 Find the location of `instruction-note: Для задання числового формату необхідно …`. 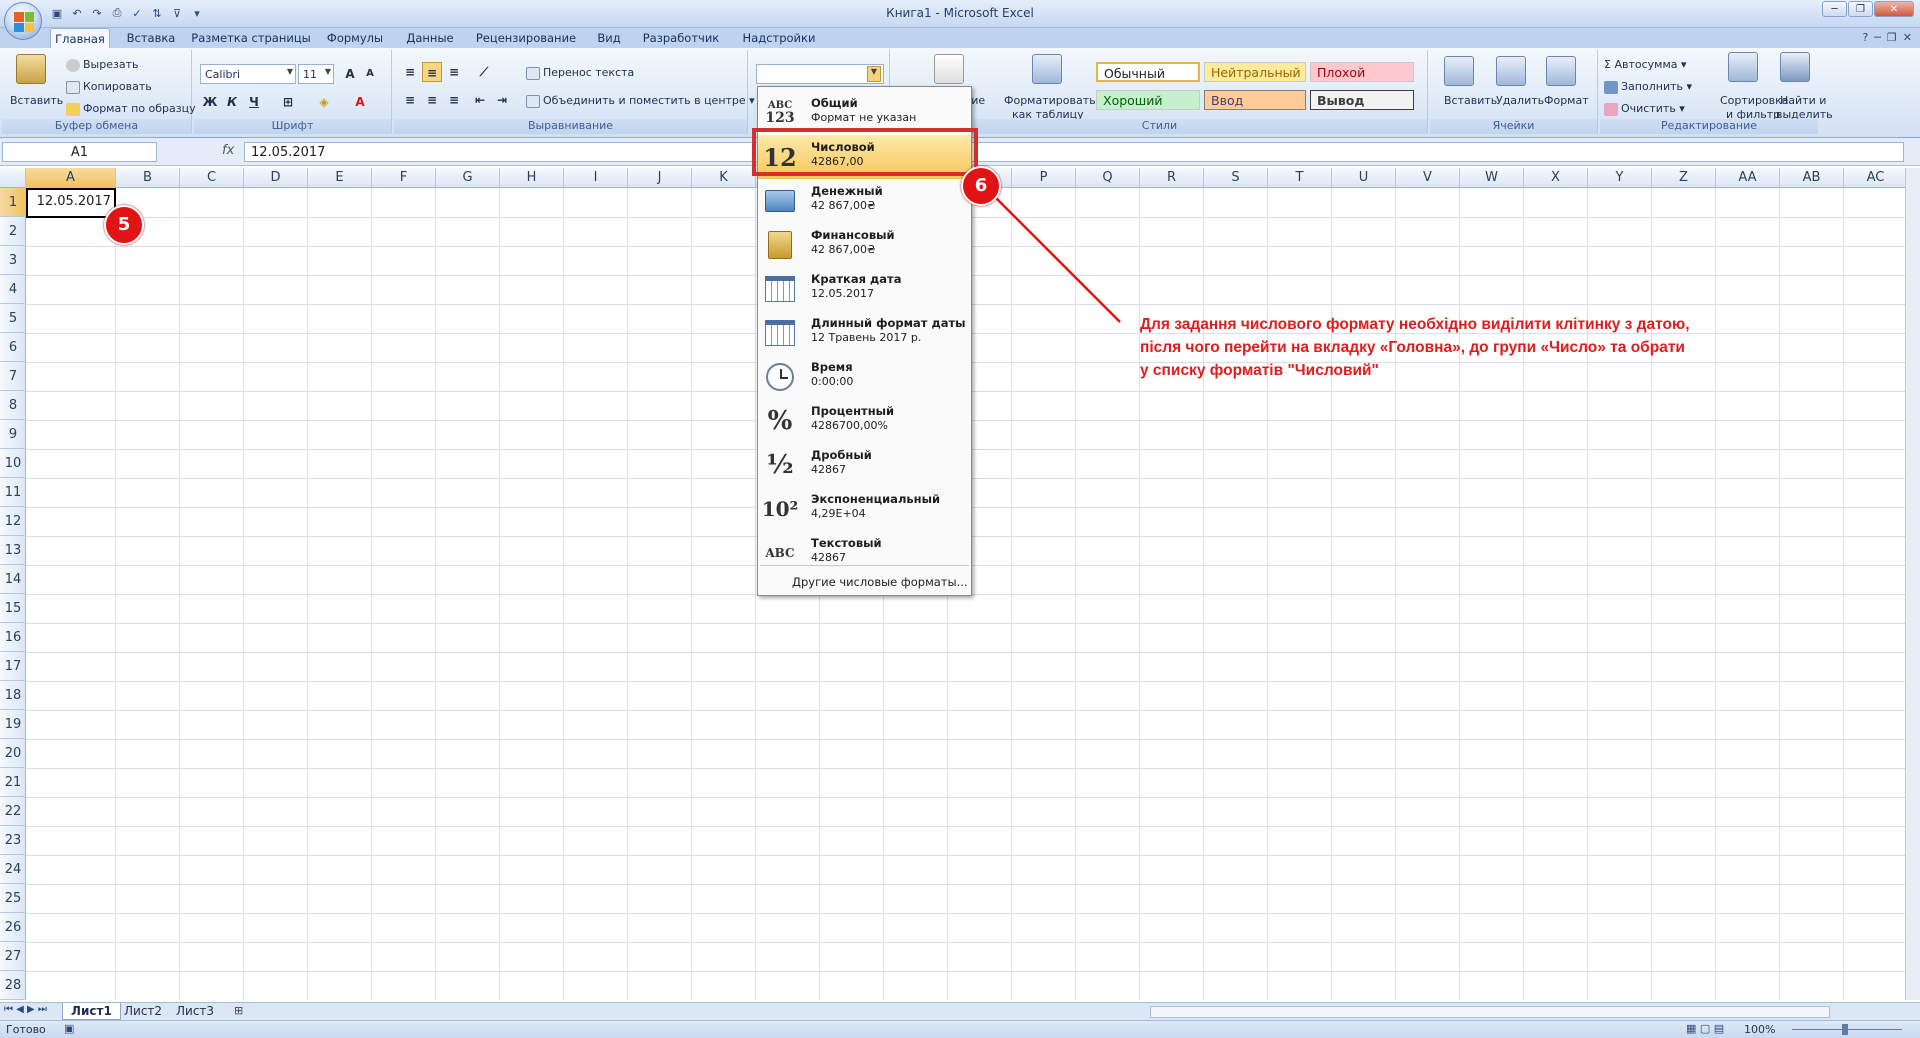

instruction-note: Для задання числового формату необхідно … is located at coordinates (1490, 347).